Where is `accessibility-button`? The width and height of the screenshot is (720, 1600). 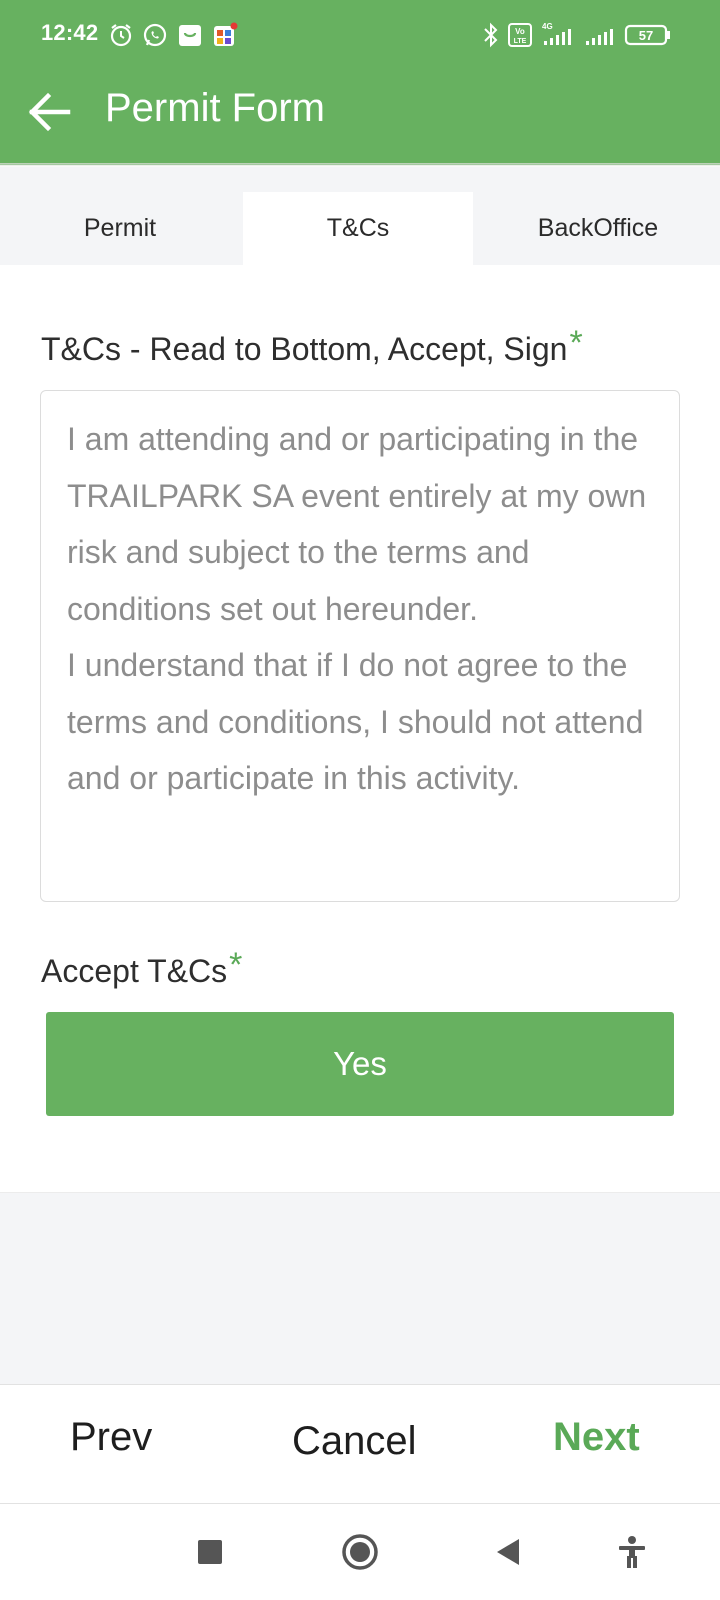
accessibility-button is located at coordinates (632, 1552).